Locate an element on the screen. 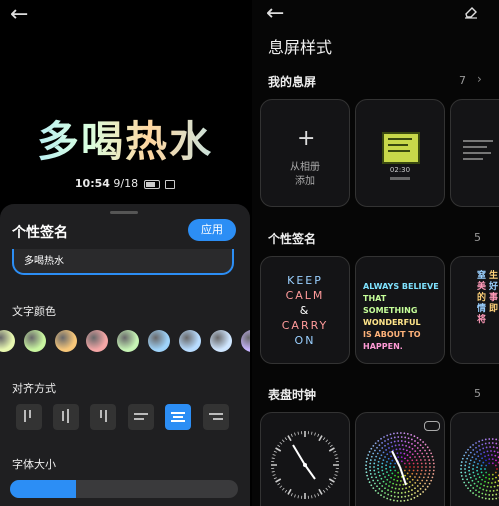 This screenshot has height=506, width=499. always-believe-line: HAPPEN. is located at coordinates (383, 346).